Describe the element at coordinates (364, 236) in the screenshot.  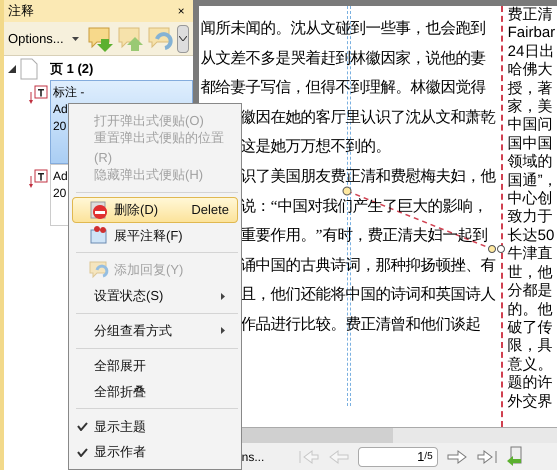
I see `document-text-line: 重要作用。”有时，费正清夫妇一起到` at that location.